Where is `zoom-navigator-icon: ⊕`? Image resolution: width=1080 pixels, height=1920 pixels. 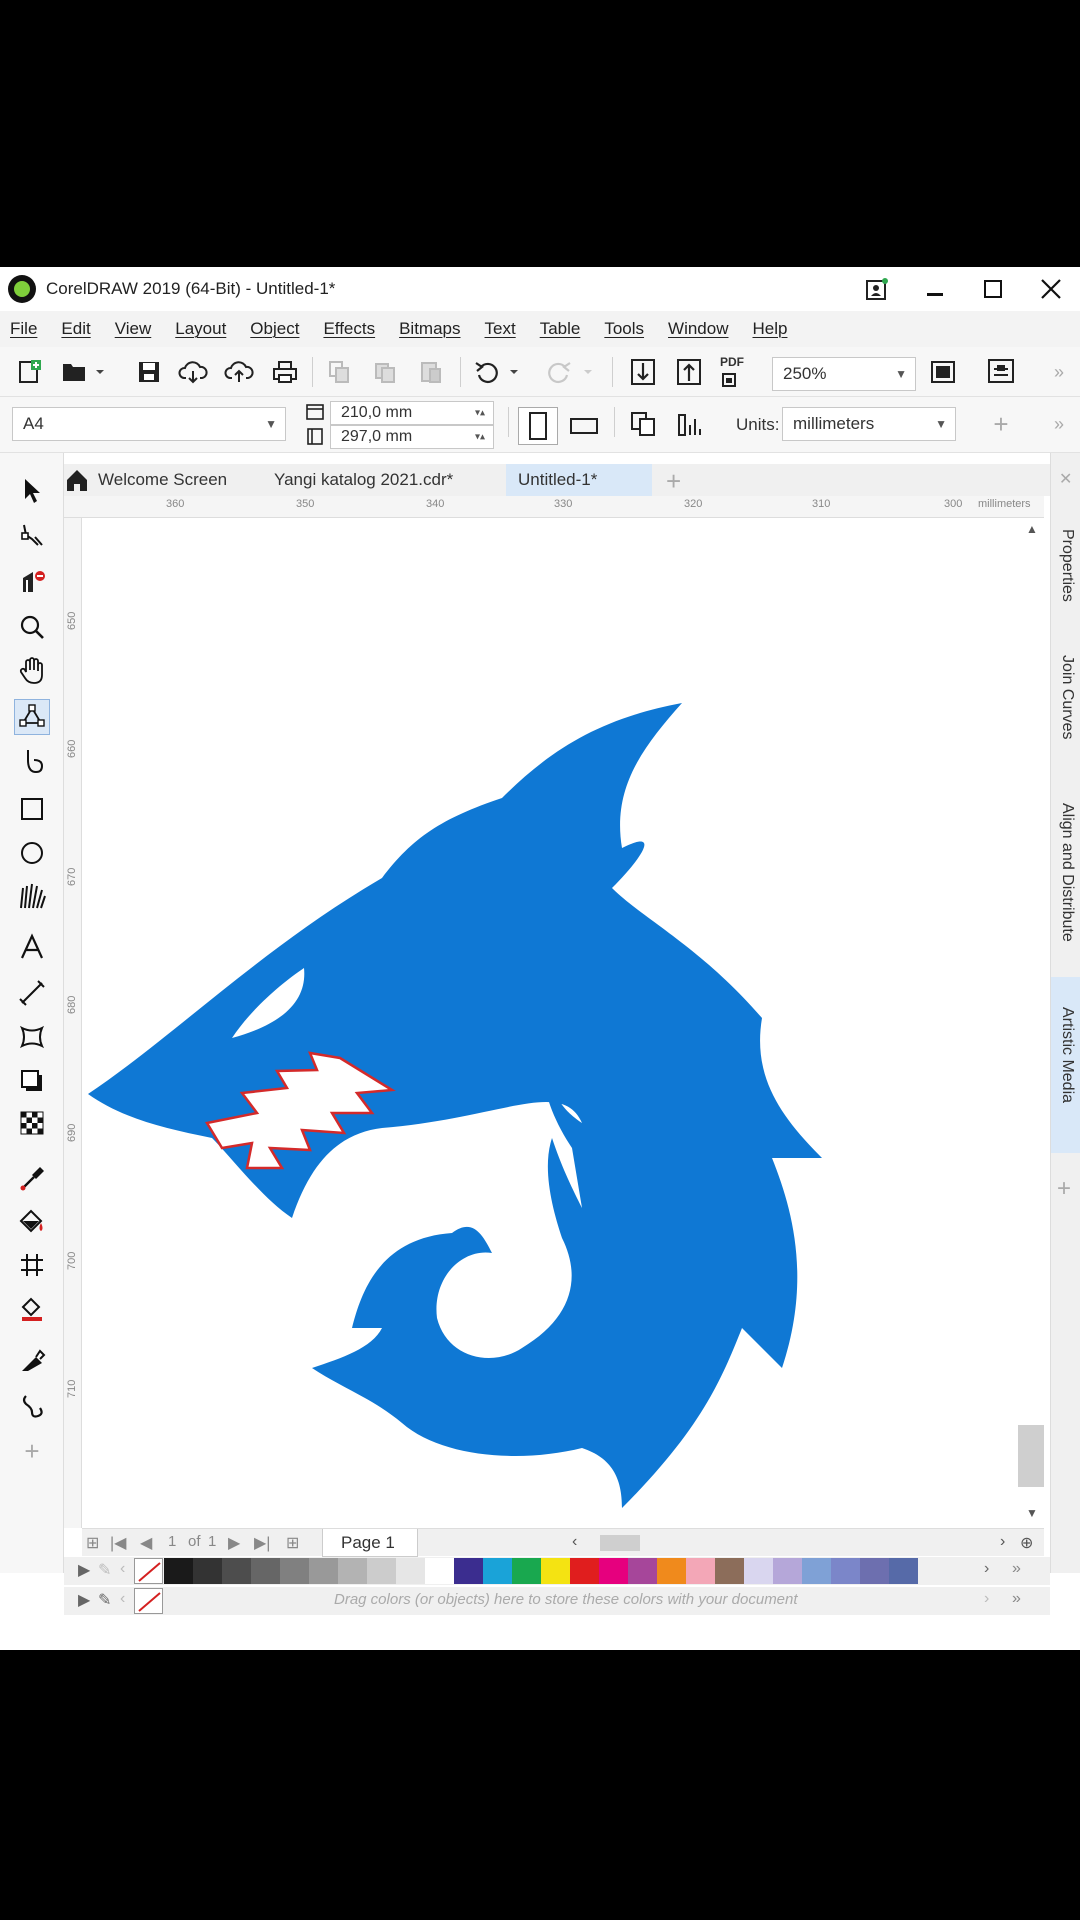 zoom-navigator-icon: ⊕ is located at coordinates (1026, 1543).